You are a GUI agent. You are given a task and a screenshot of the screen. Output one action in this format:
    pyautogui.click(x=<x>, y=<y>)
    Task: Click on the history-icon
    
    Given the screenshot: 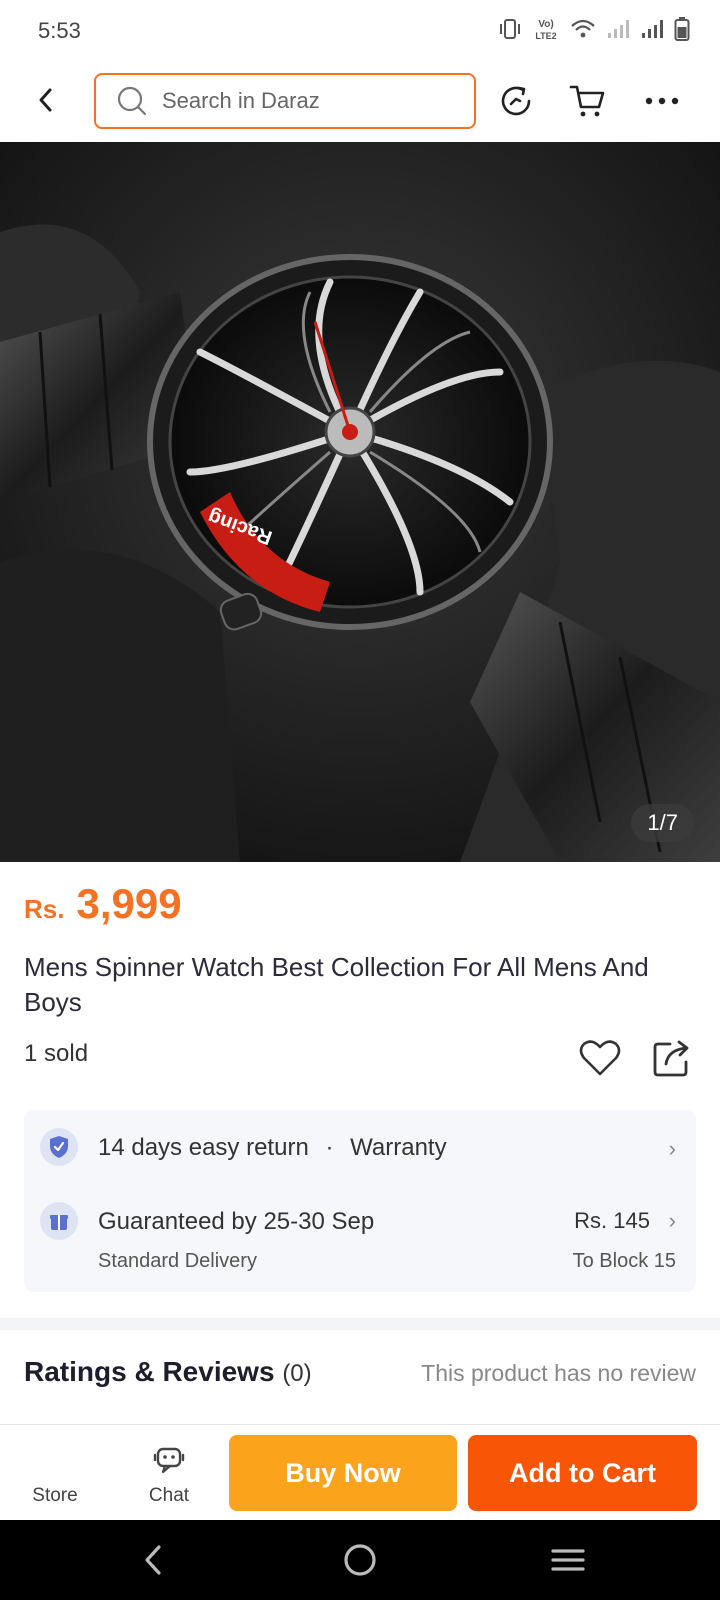 What is the action you would take?
    pyautogui.click(x=516, y=101)
    